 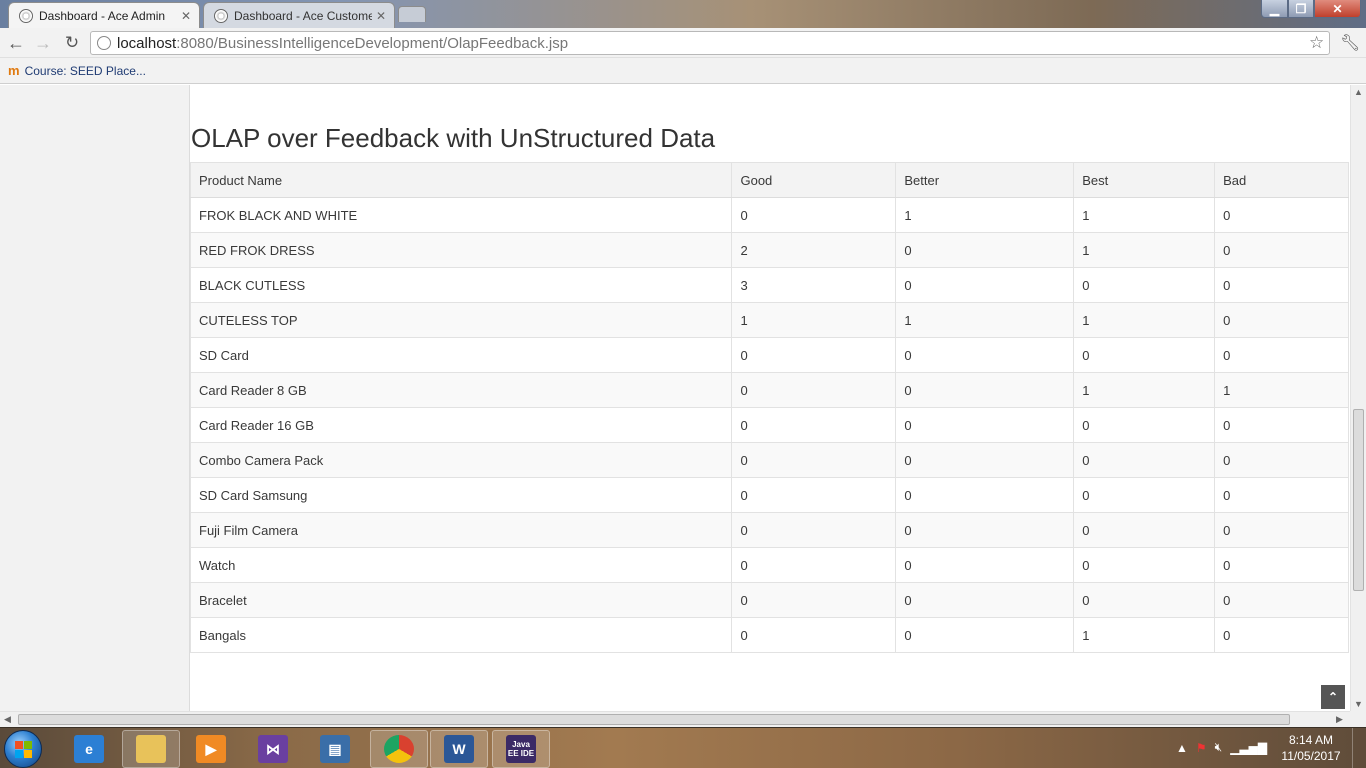 I want to click on table-row: BLACK CUTLESS 3 0 0 0, so click(x=769, y=285).